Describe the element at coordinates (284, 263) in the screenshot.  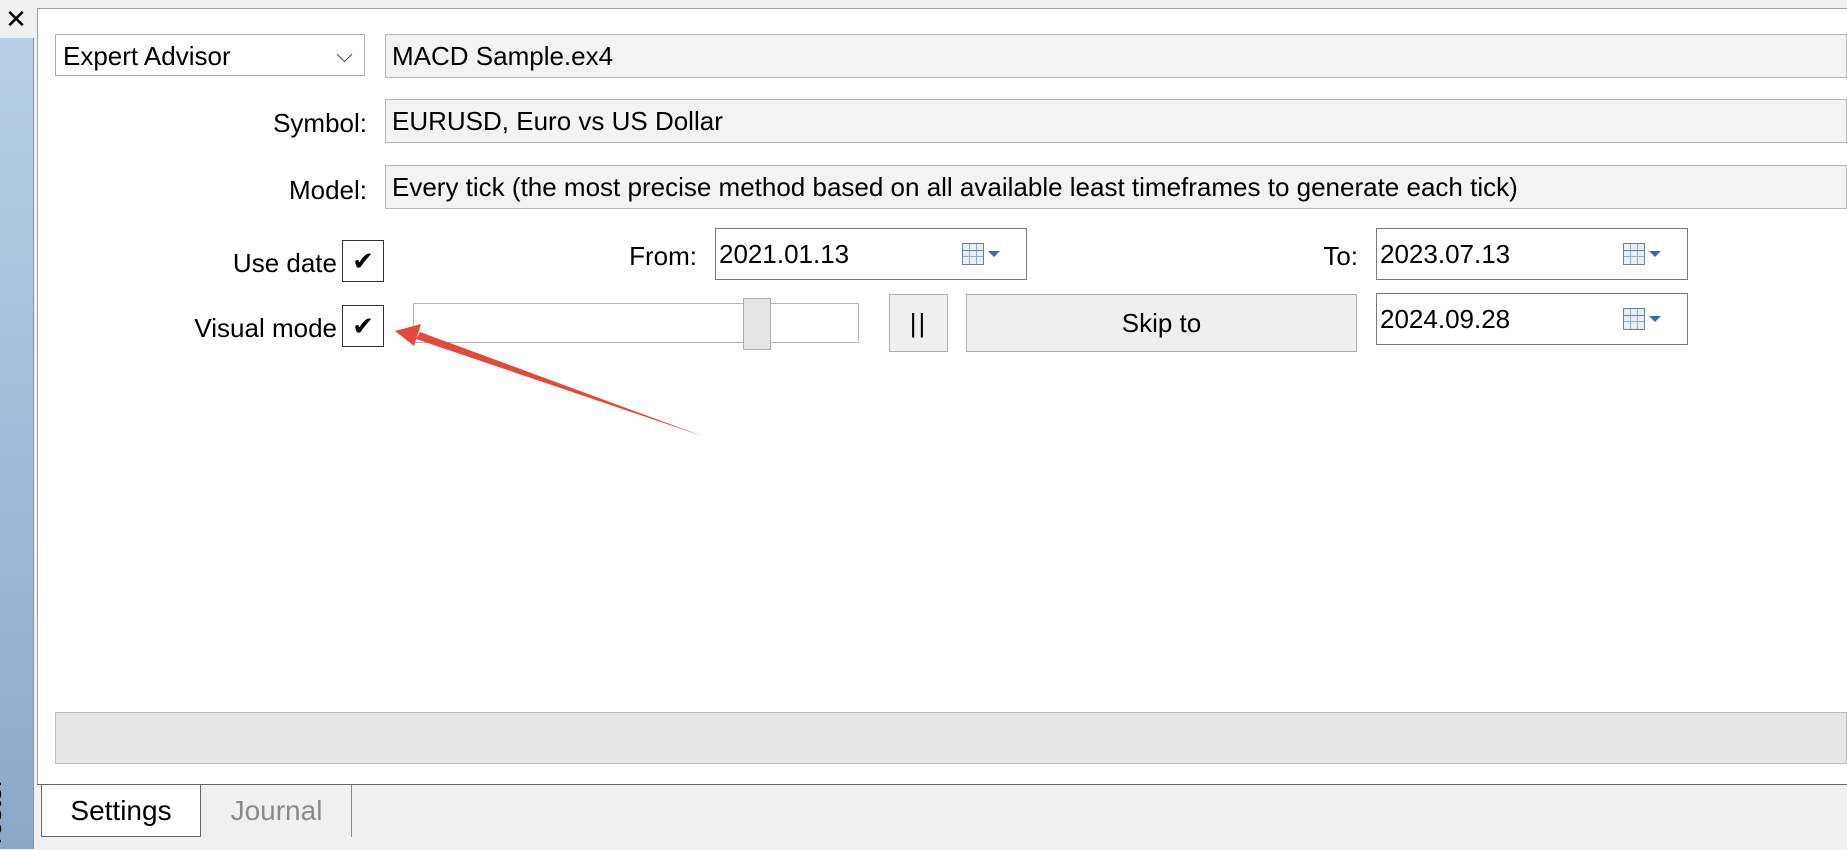
I see `use-date-label: Use date` at that location.